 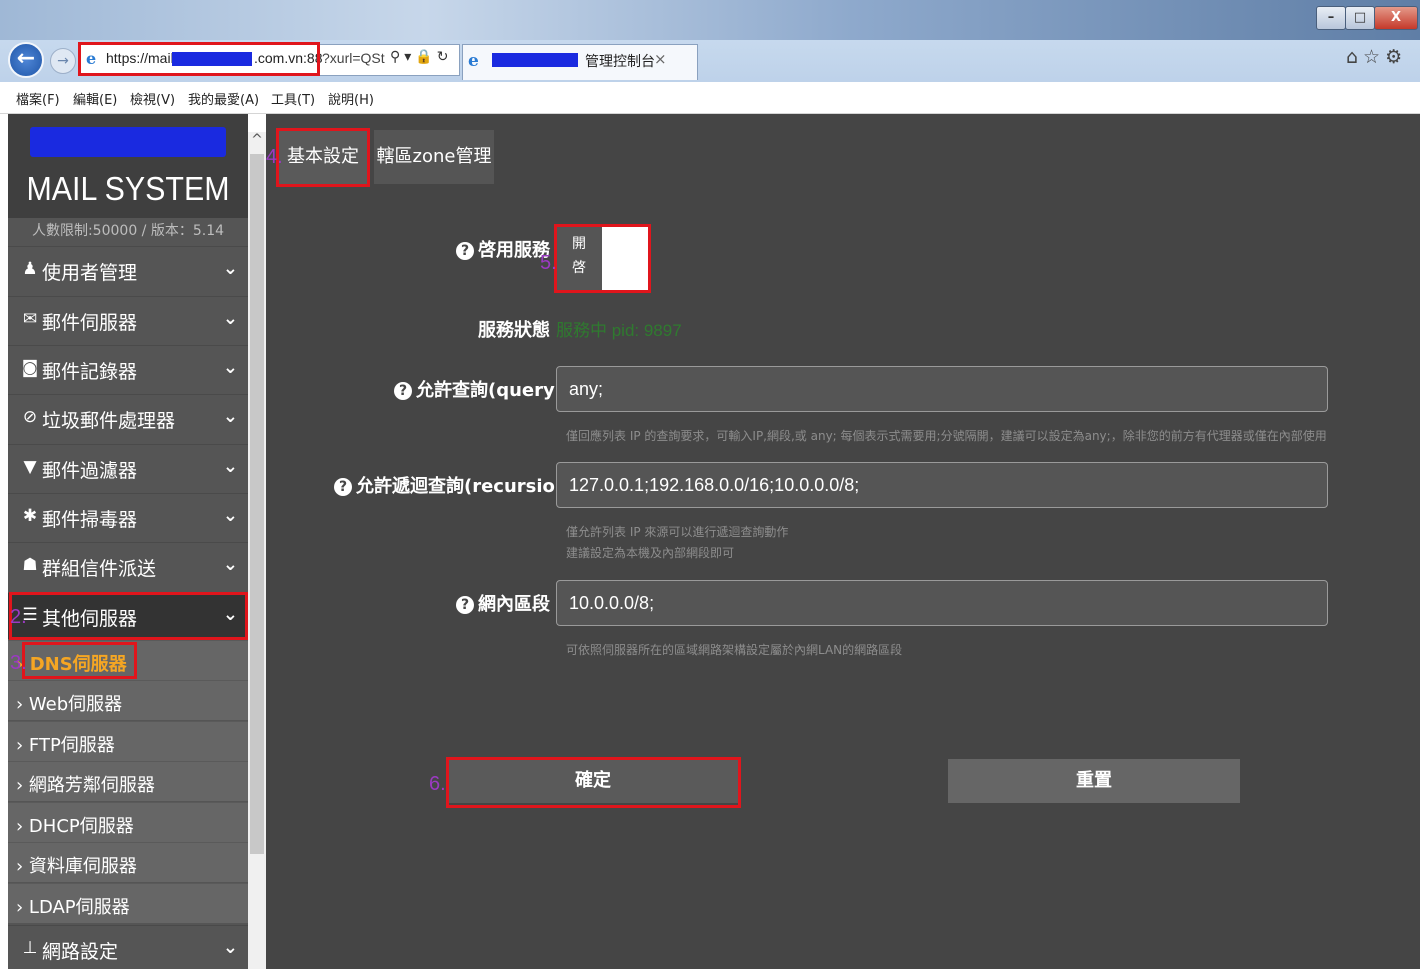 I want to click on title-bar, so click(x=710, y=20).